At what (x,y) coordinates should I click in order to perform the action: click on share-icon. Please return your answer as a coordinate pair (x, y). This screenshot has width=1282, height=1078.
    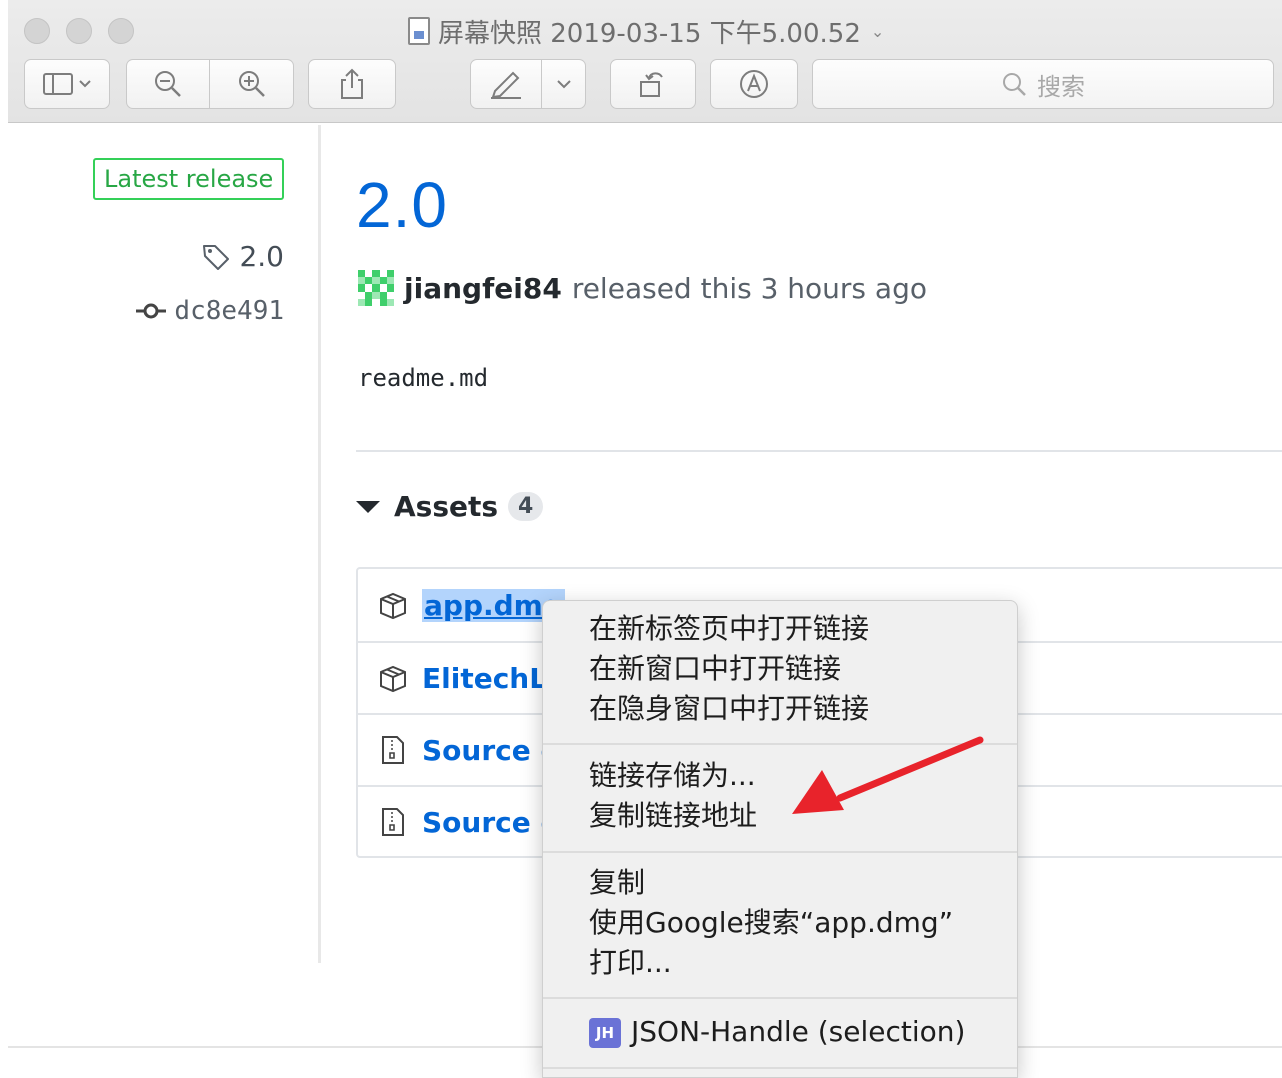
    Looking at the image, I should click on (352, 83).